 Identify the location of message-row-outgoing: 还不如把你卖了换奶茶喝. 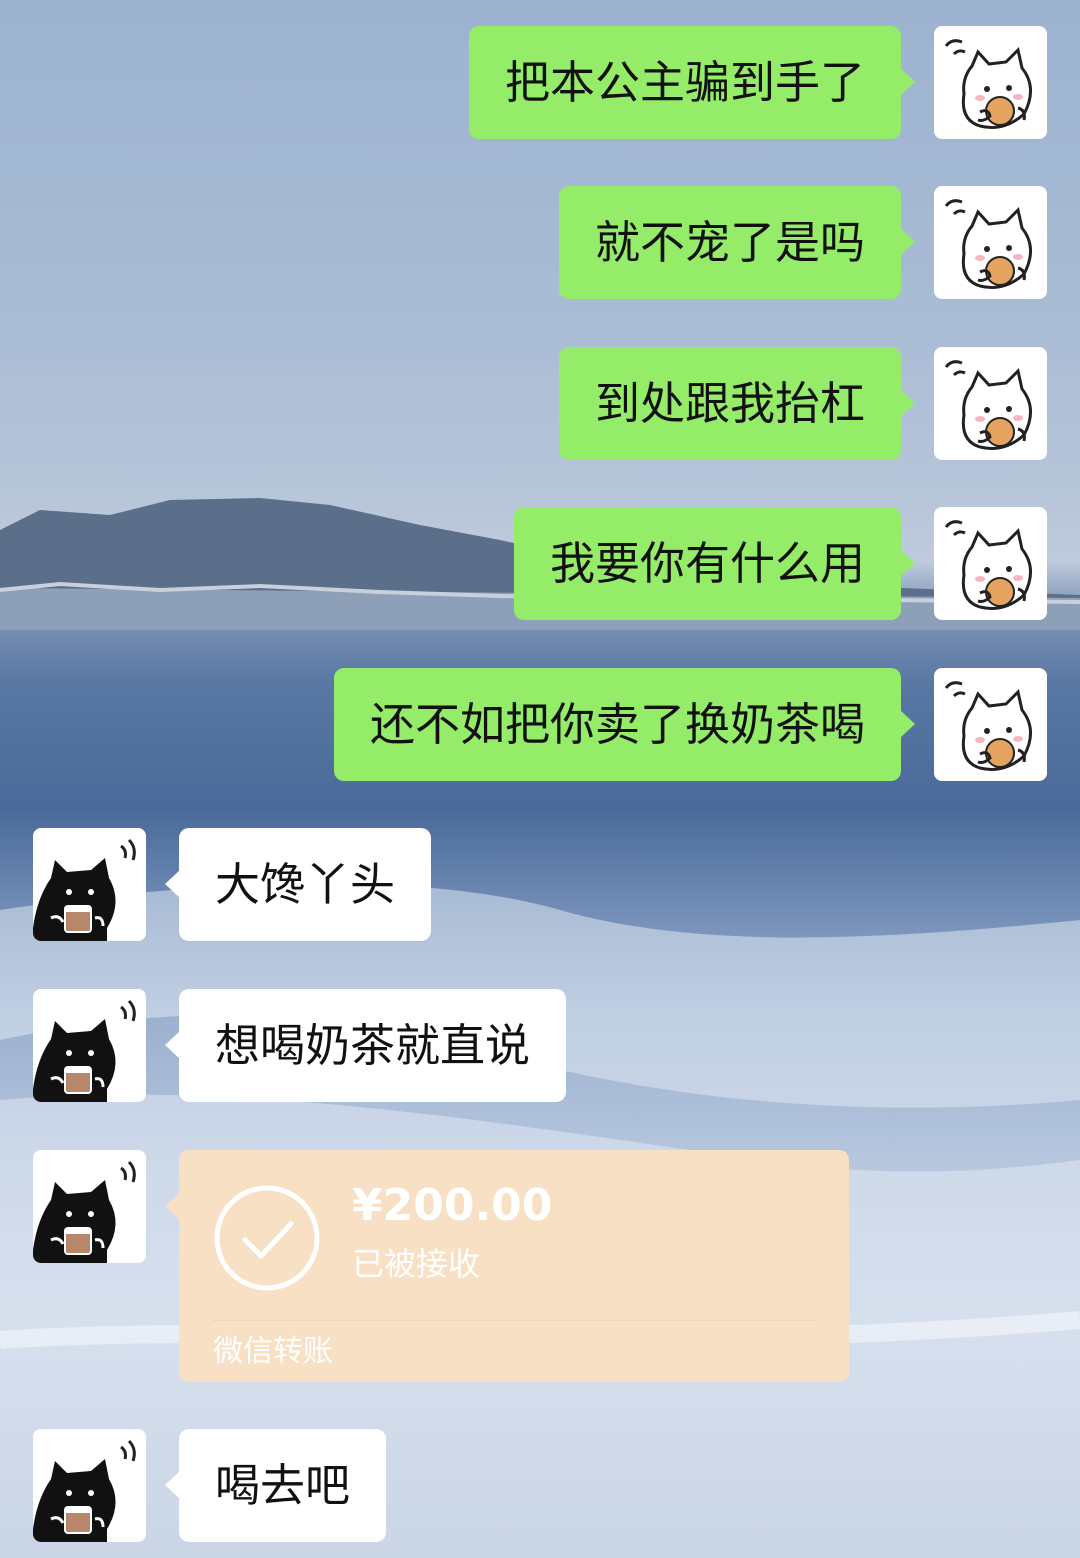
(690, 724).